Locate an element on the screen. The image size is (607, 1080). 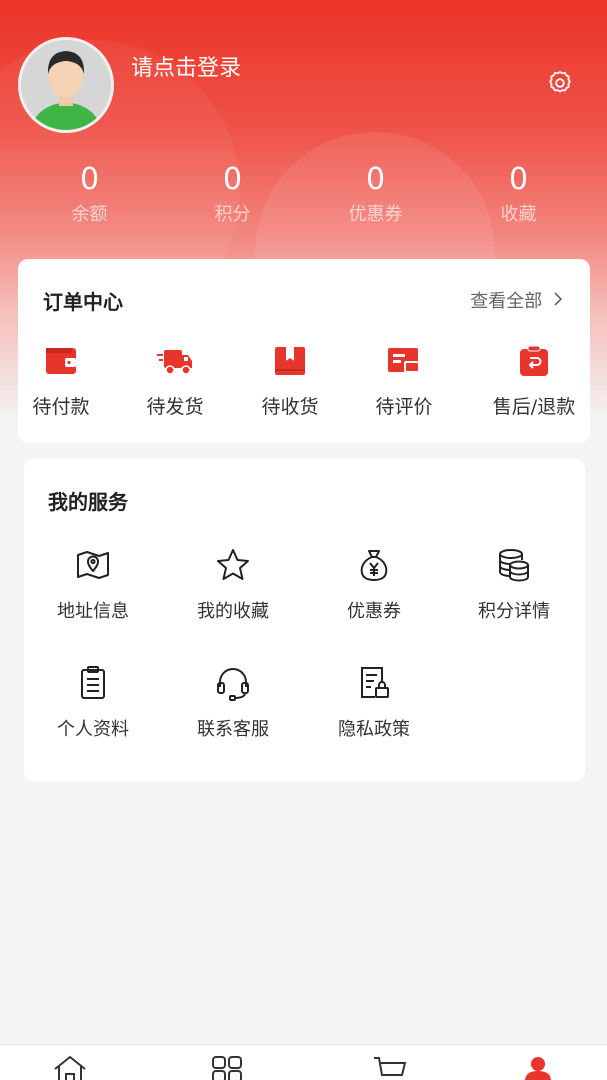
service-profile: 个人资料 is located at coordinates (93, 703).